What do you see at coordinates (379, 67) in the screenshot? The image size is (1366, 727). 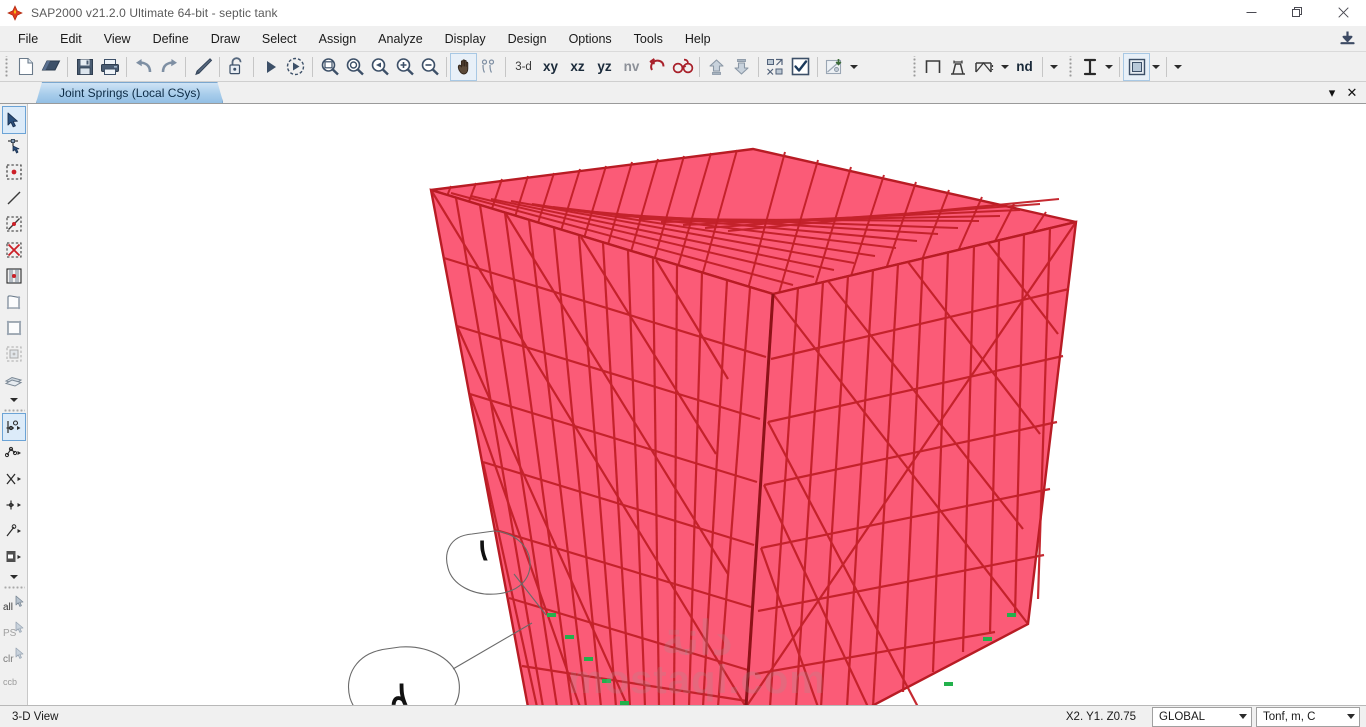 I see `previous-zoom-button` at bounding box center [379, 67].